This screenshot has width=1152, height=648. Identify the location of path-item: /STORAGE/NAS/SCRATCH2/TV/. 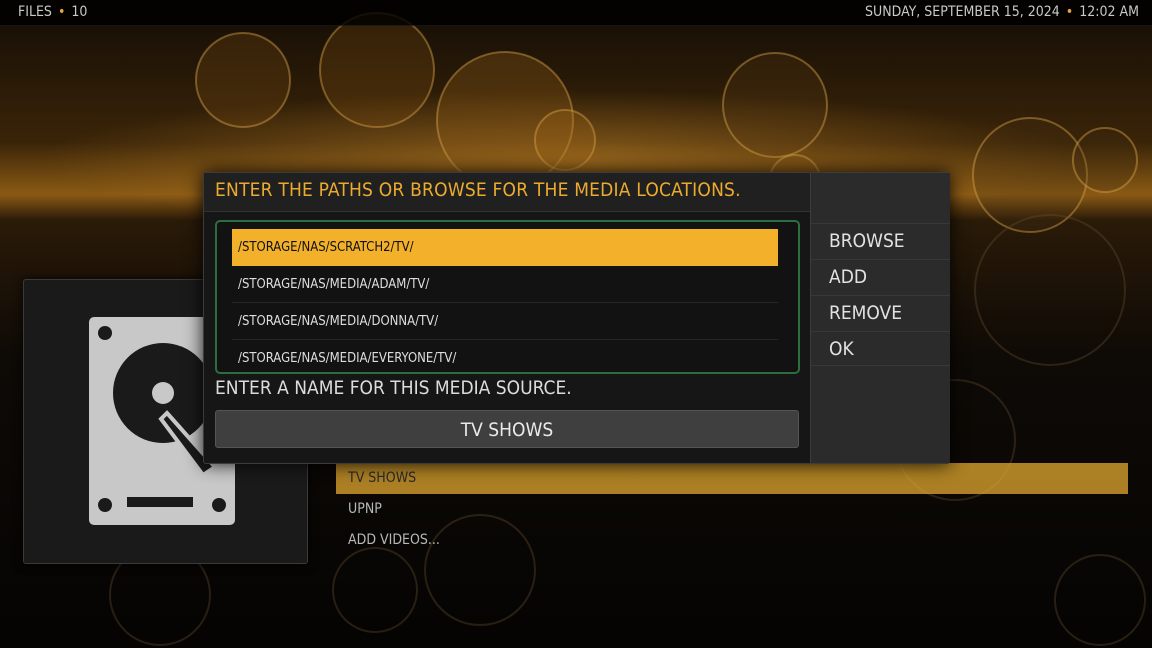
(505, 247).